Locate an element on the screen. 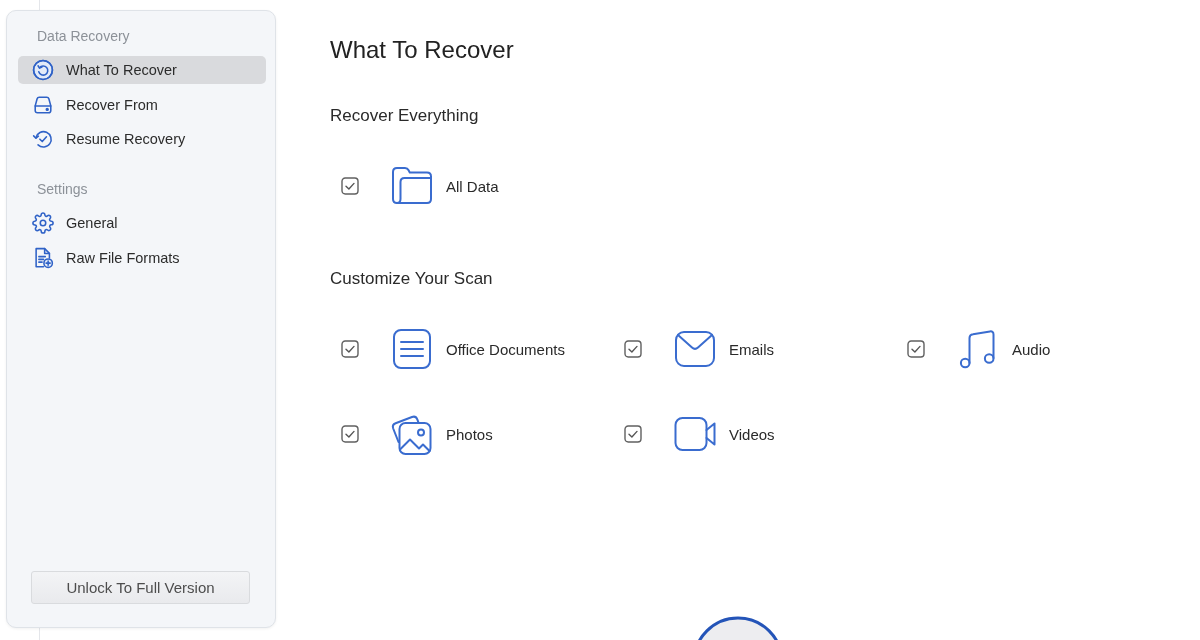 The width and height of the screenshot is (1200, 640). nav-item: Raw File Formats is located at coordinates (142, 257).